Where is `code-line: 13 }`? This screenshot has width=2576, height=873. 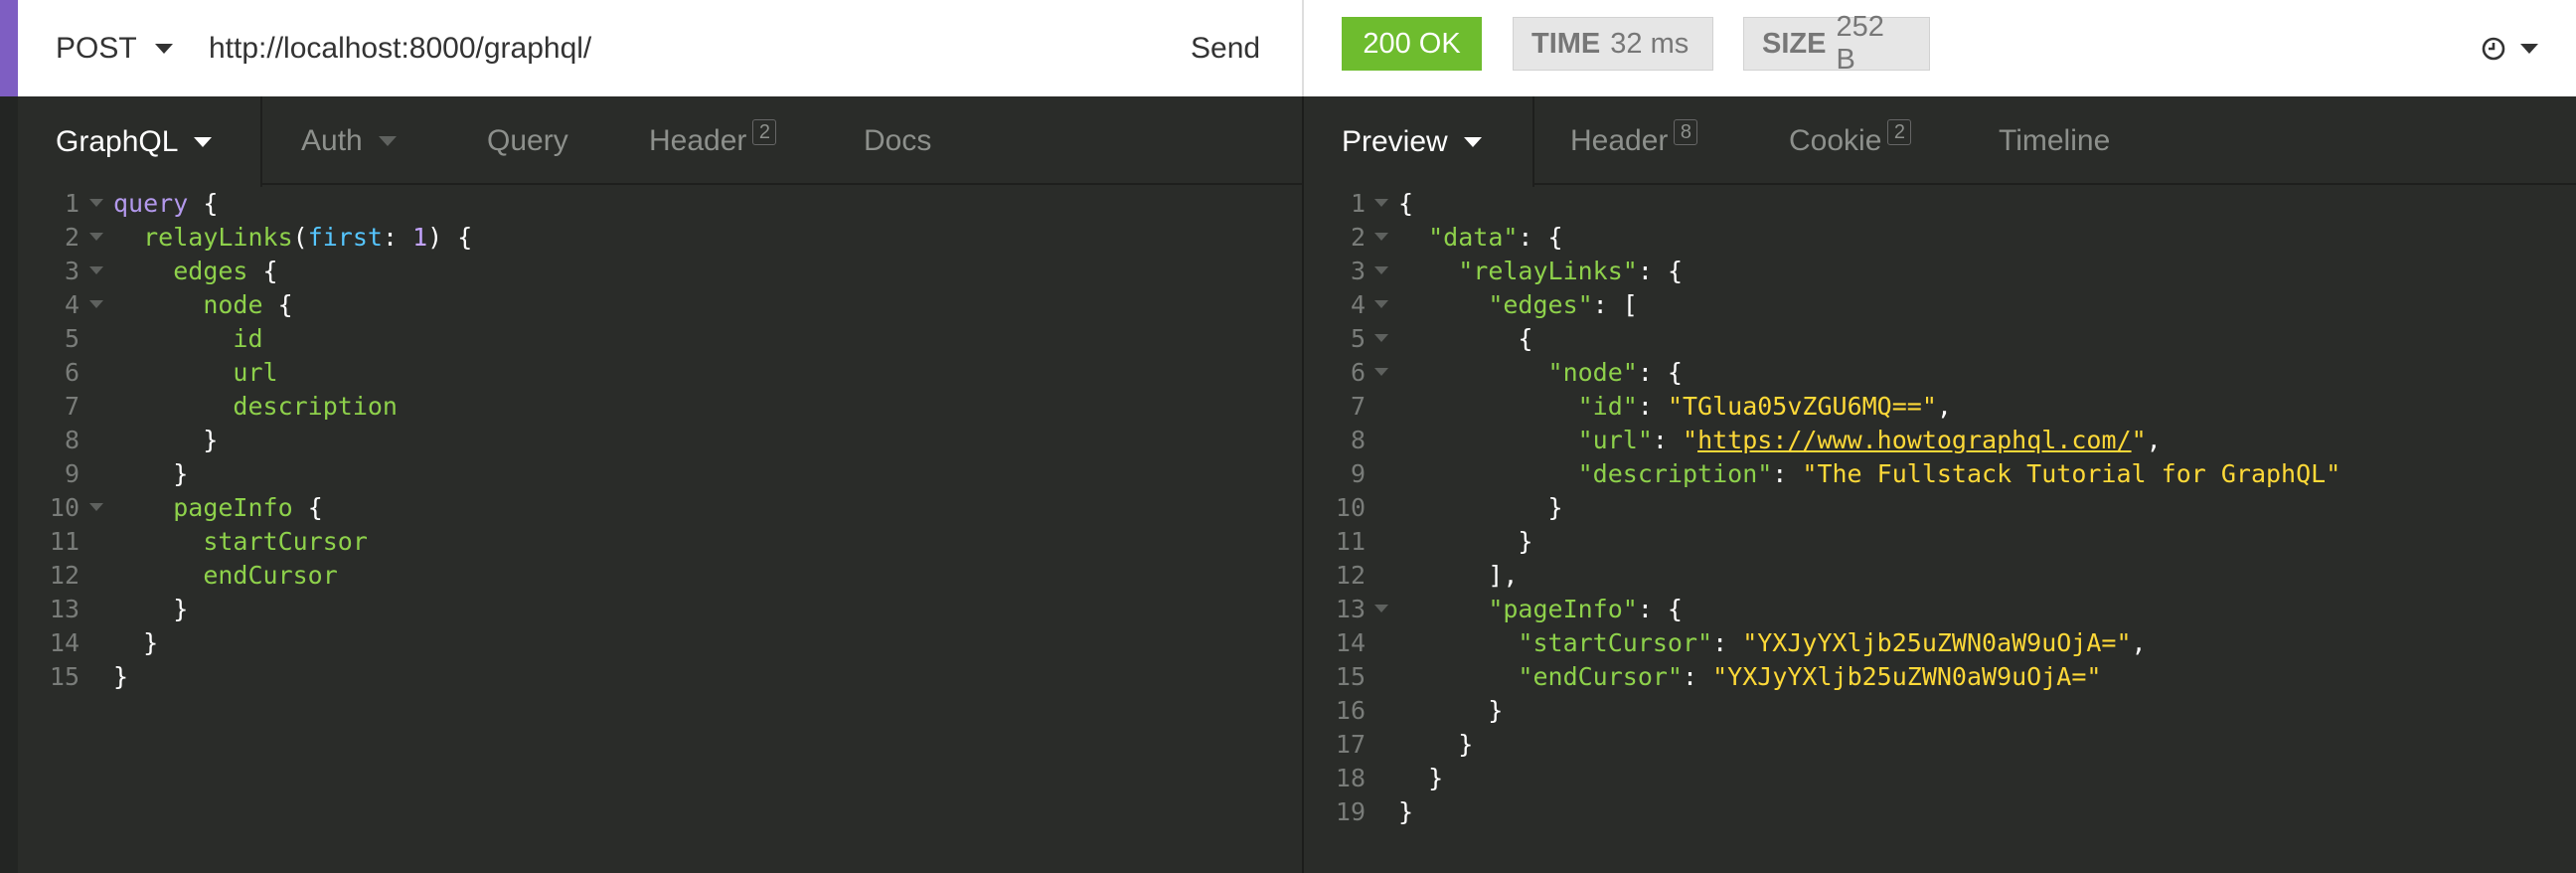 code-line: 13 } is located at coordinates (660, 609).